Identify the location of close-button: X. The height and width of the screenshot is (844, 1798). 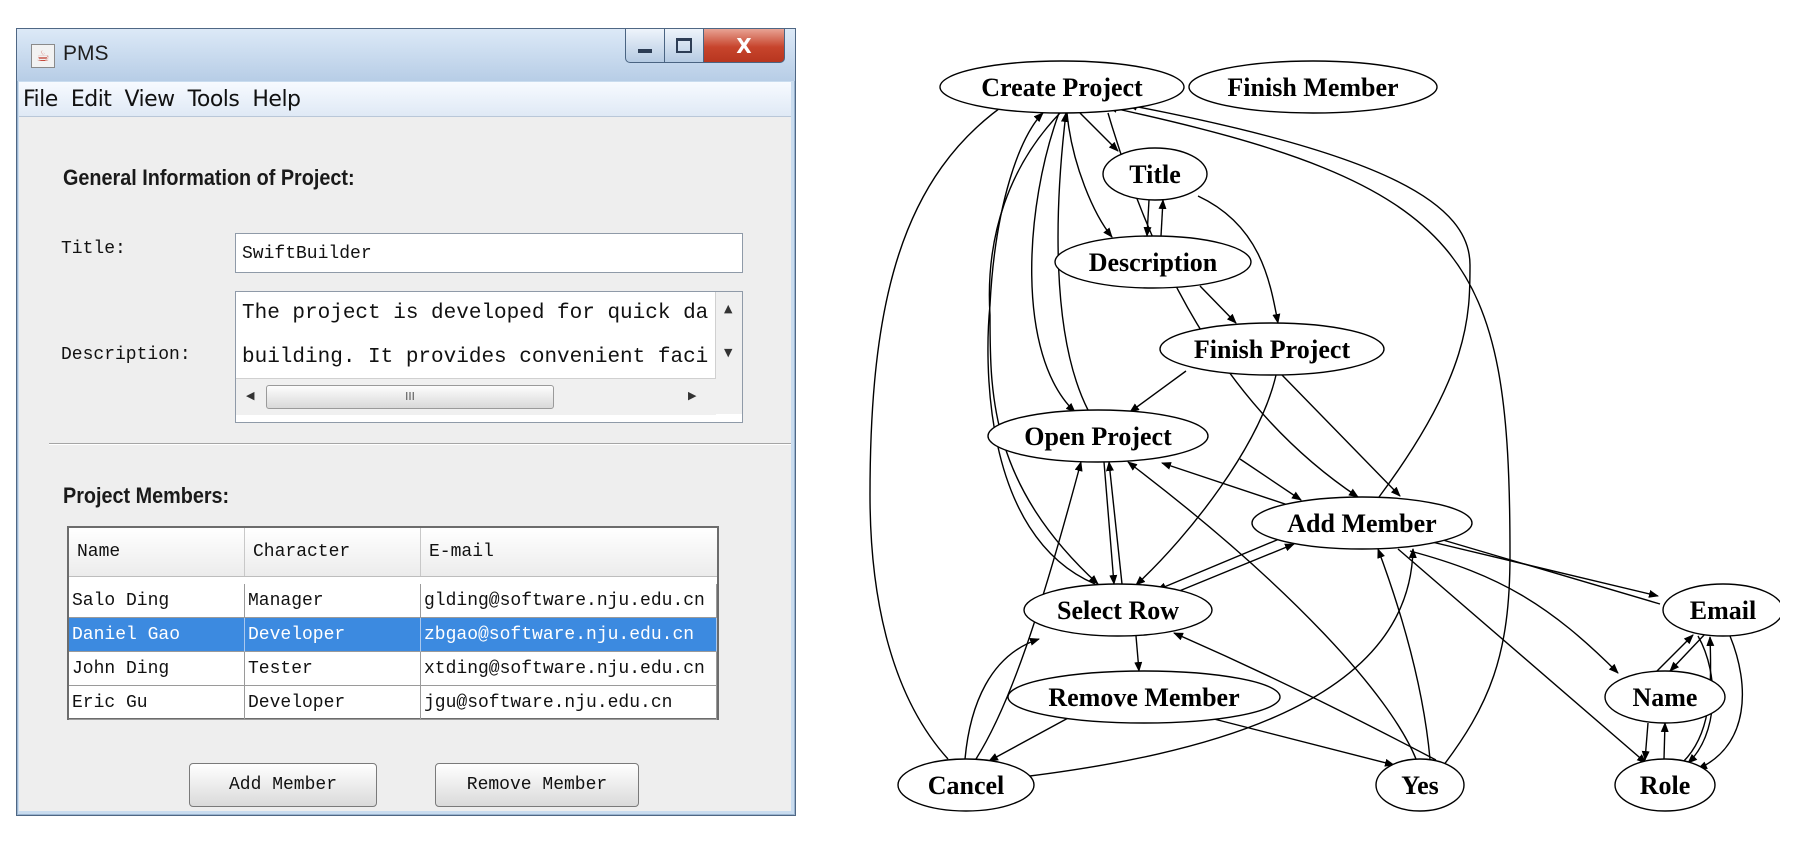
(744, 46).